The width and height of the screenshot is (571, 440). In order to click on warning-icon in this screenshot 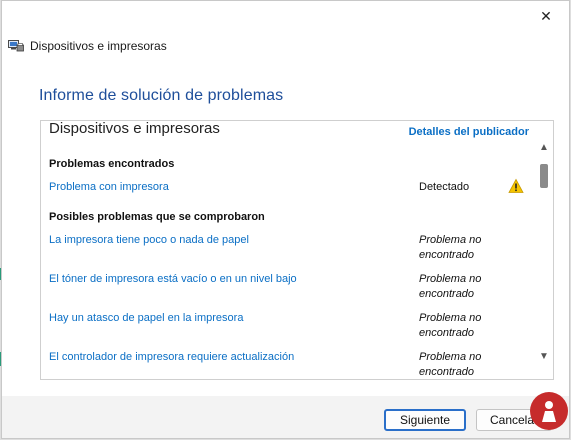, I will do `click(516, 185)`.